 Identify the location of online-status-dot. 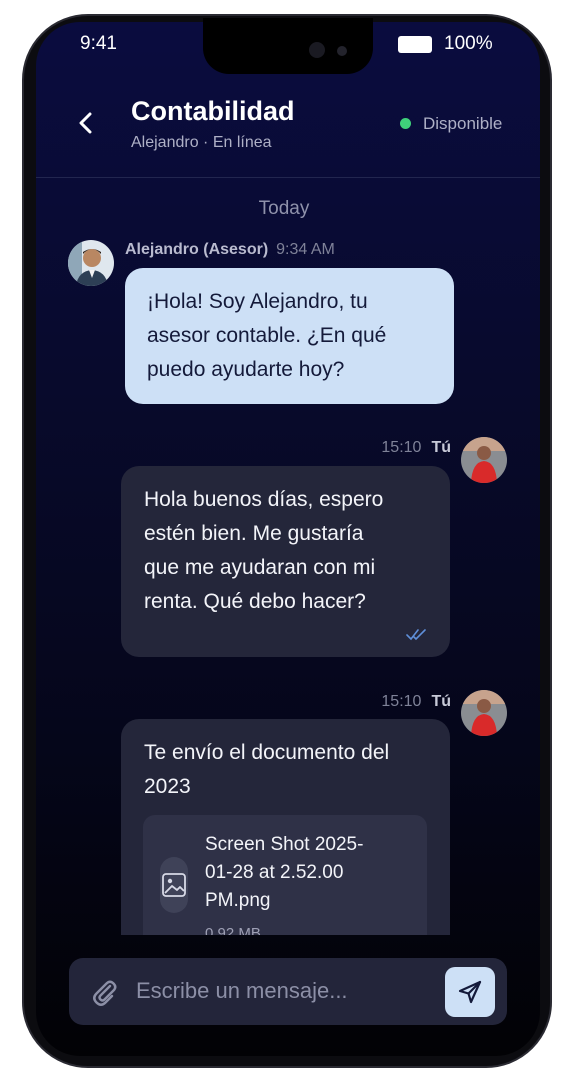
(405, 123).